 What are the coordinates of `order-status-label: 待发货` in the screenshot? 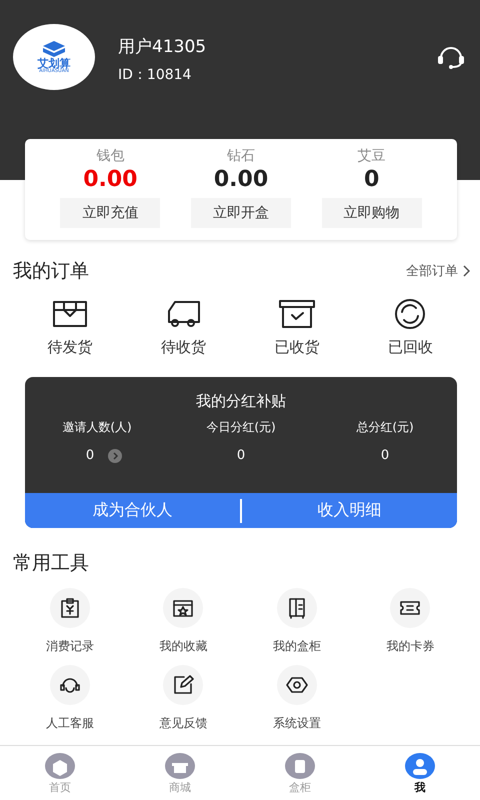 It's located at (69, 347).